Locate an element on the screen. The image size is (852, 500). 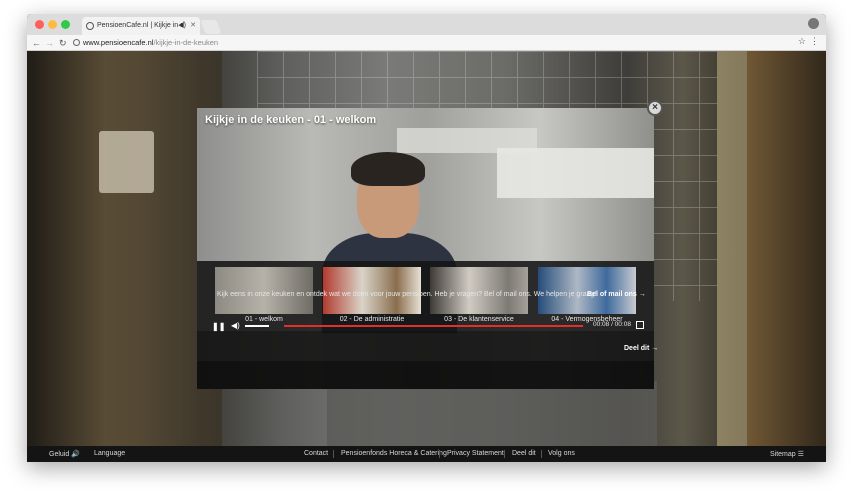
progress-fill is located at coordinates (433, 326).